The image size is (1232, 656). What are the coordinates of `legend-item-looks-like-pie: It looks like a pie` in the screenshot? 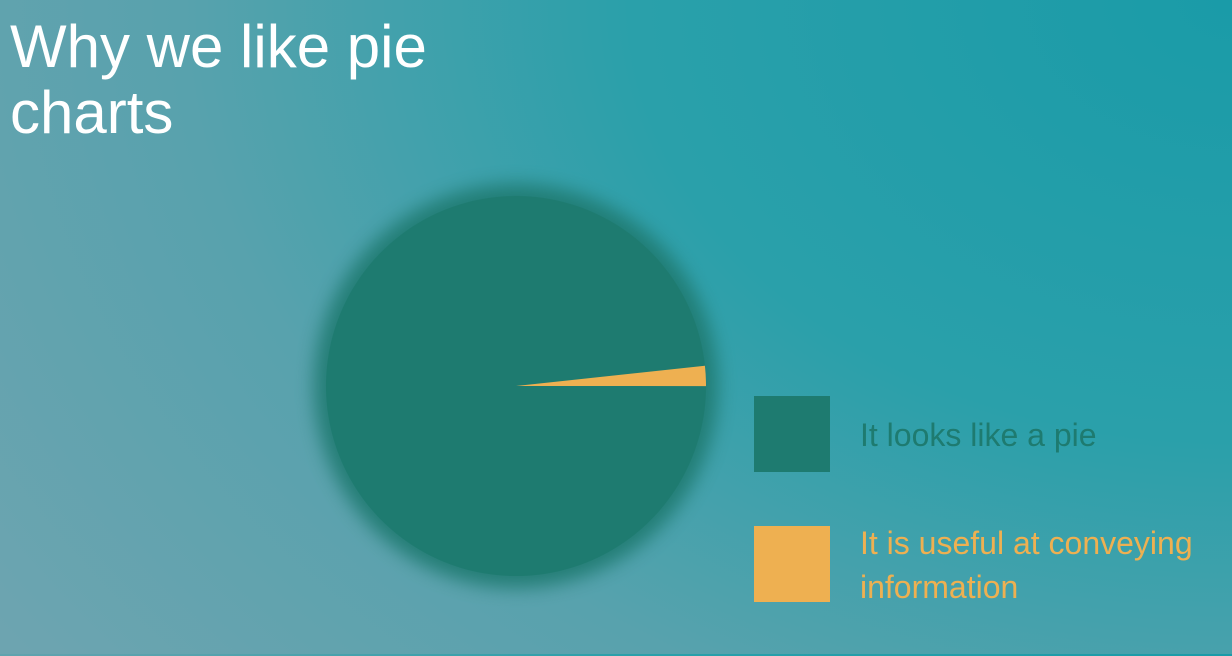 It's located at (989, 434).